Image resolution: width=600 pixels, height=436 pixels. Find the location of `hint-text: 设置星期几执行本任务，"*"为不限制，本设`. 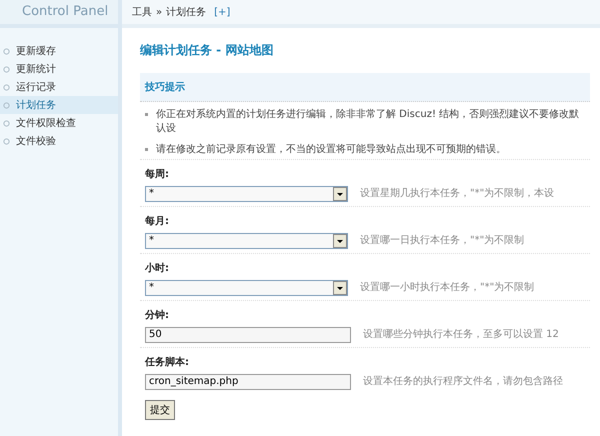

hint-text: 设置星期几执行本任务，"*"为不限制，本设 is located at coordinates (457, 193).